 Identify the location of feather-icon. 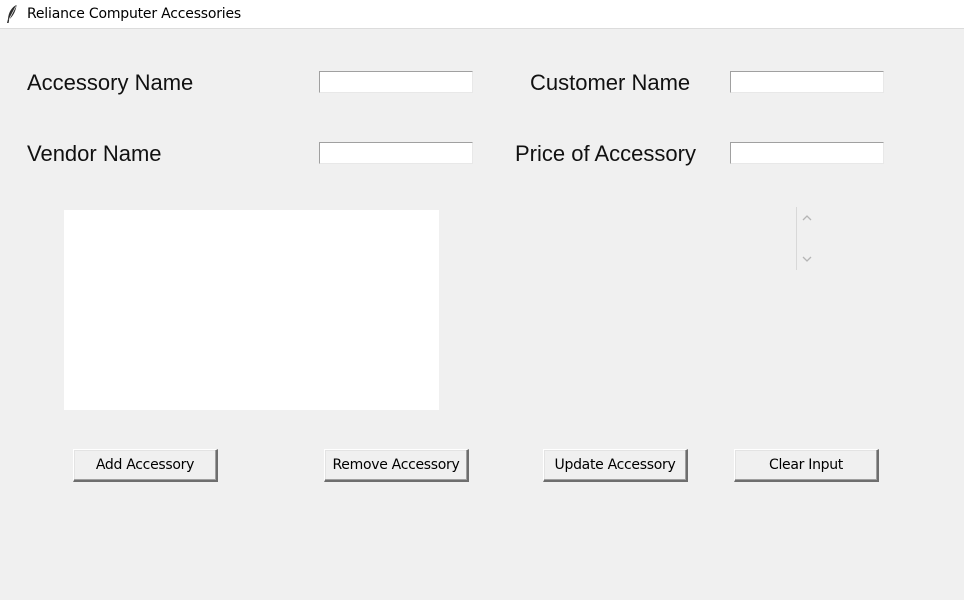
(12, 14).